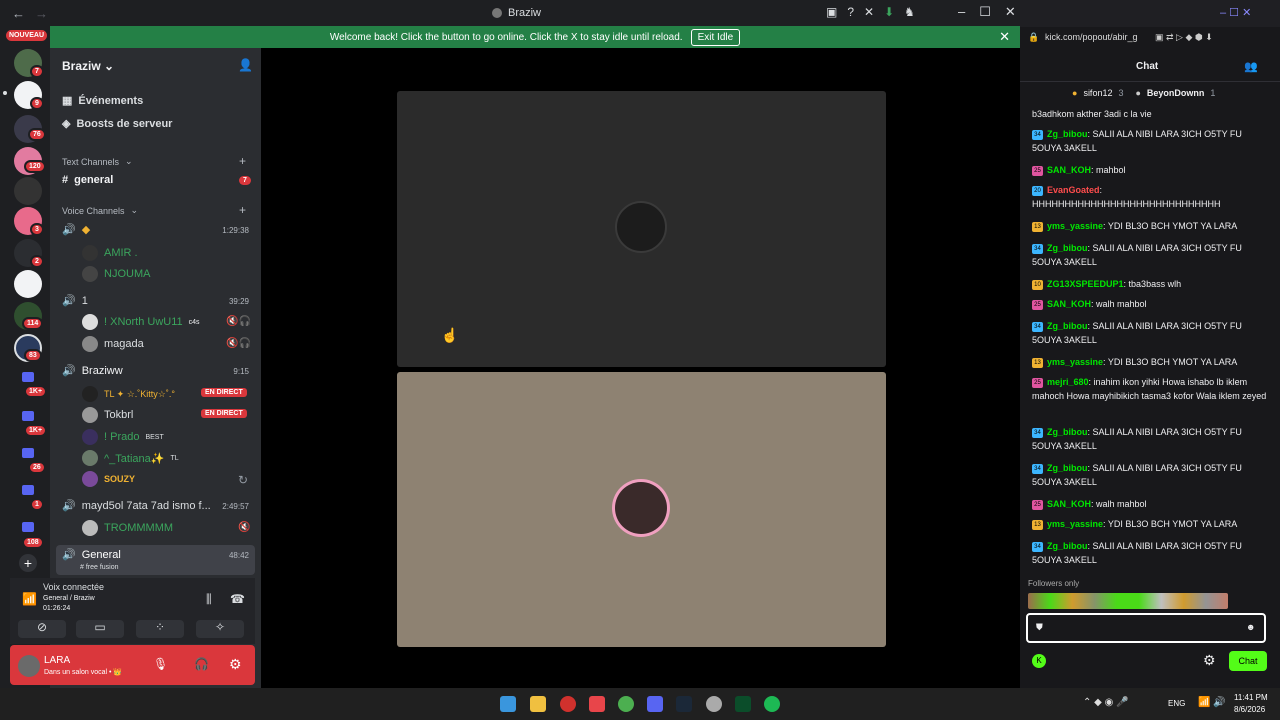  What do you see at coordinates (1146, 628) in the screenshot?
I see `chat-input: ⛊ ☻` at bounding box center [1146, 628].